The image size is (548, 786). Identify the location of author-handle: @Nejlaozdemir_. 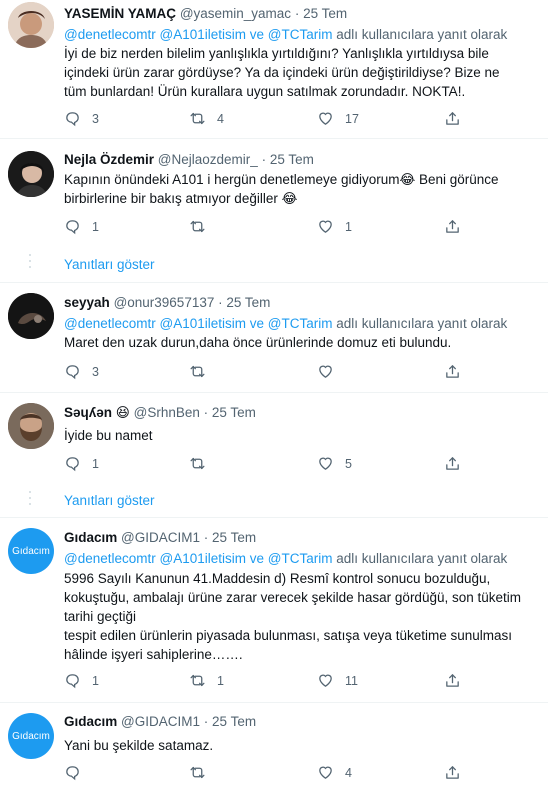
(208, 159).